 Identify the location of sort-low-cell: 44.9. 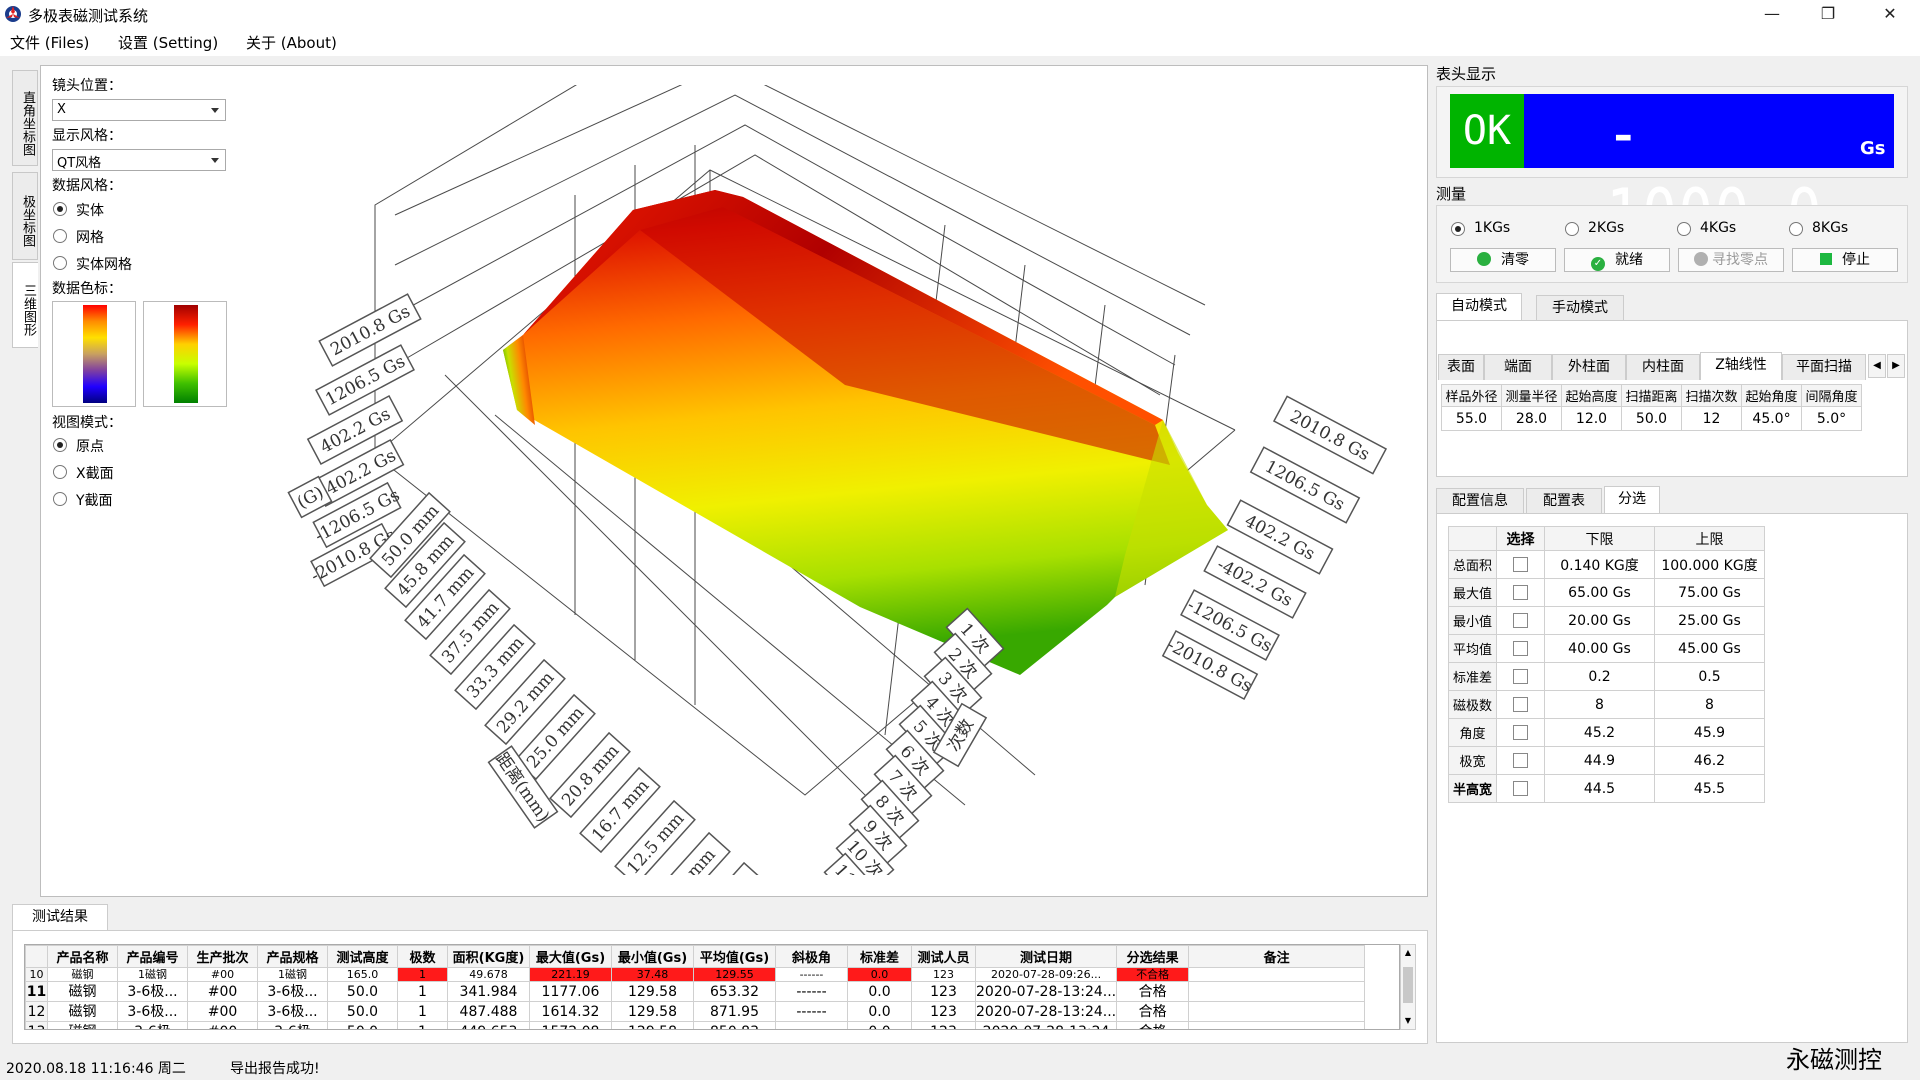
(1599, 760).